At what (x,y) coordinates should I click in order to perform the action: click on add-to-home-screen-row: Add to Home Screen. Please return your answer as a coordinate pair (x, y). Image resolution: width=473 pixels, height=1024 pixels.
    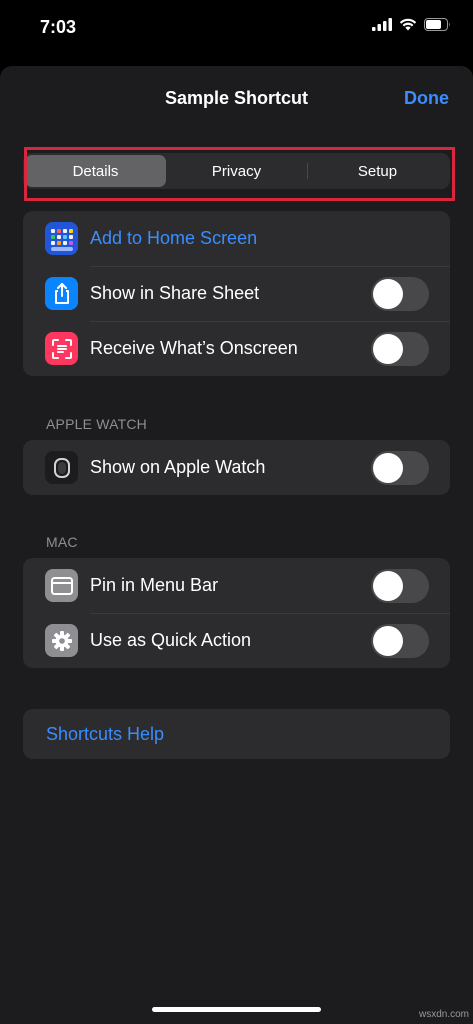
    Looking at the image, I should click on (236, 238).